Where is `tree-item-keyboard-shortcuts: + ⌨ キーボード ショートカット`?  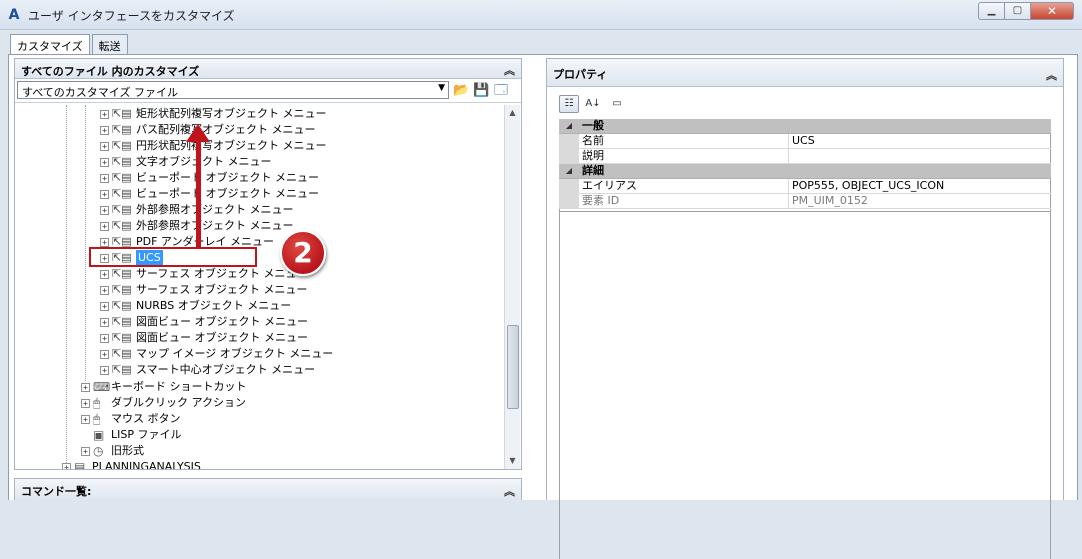
tree-item-keyboard-shortcuts: + ⌨ キーボード ショートカット is located at coordinates (164, 387).